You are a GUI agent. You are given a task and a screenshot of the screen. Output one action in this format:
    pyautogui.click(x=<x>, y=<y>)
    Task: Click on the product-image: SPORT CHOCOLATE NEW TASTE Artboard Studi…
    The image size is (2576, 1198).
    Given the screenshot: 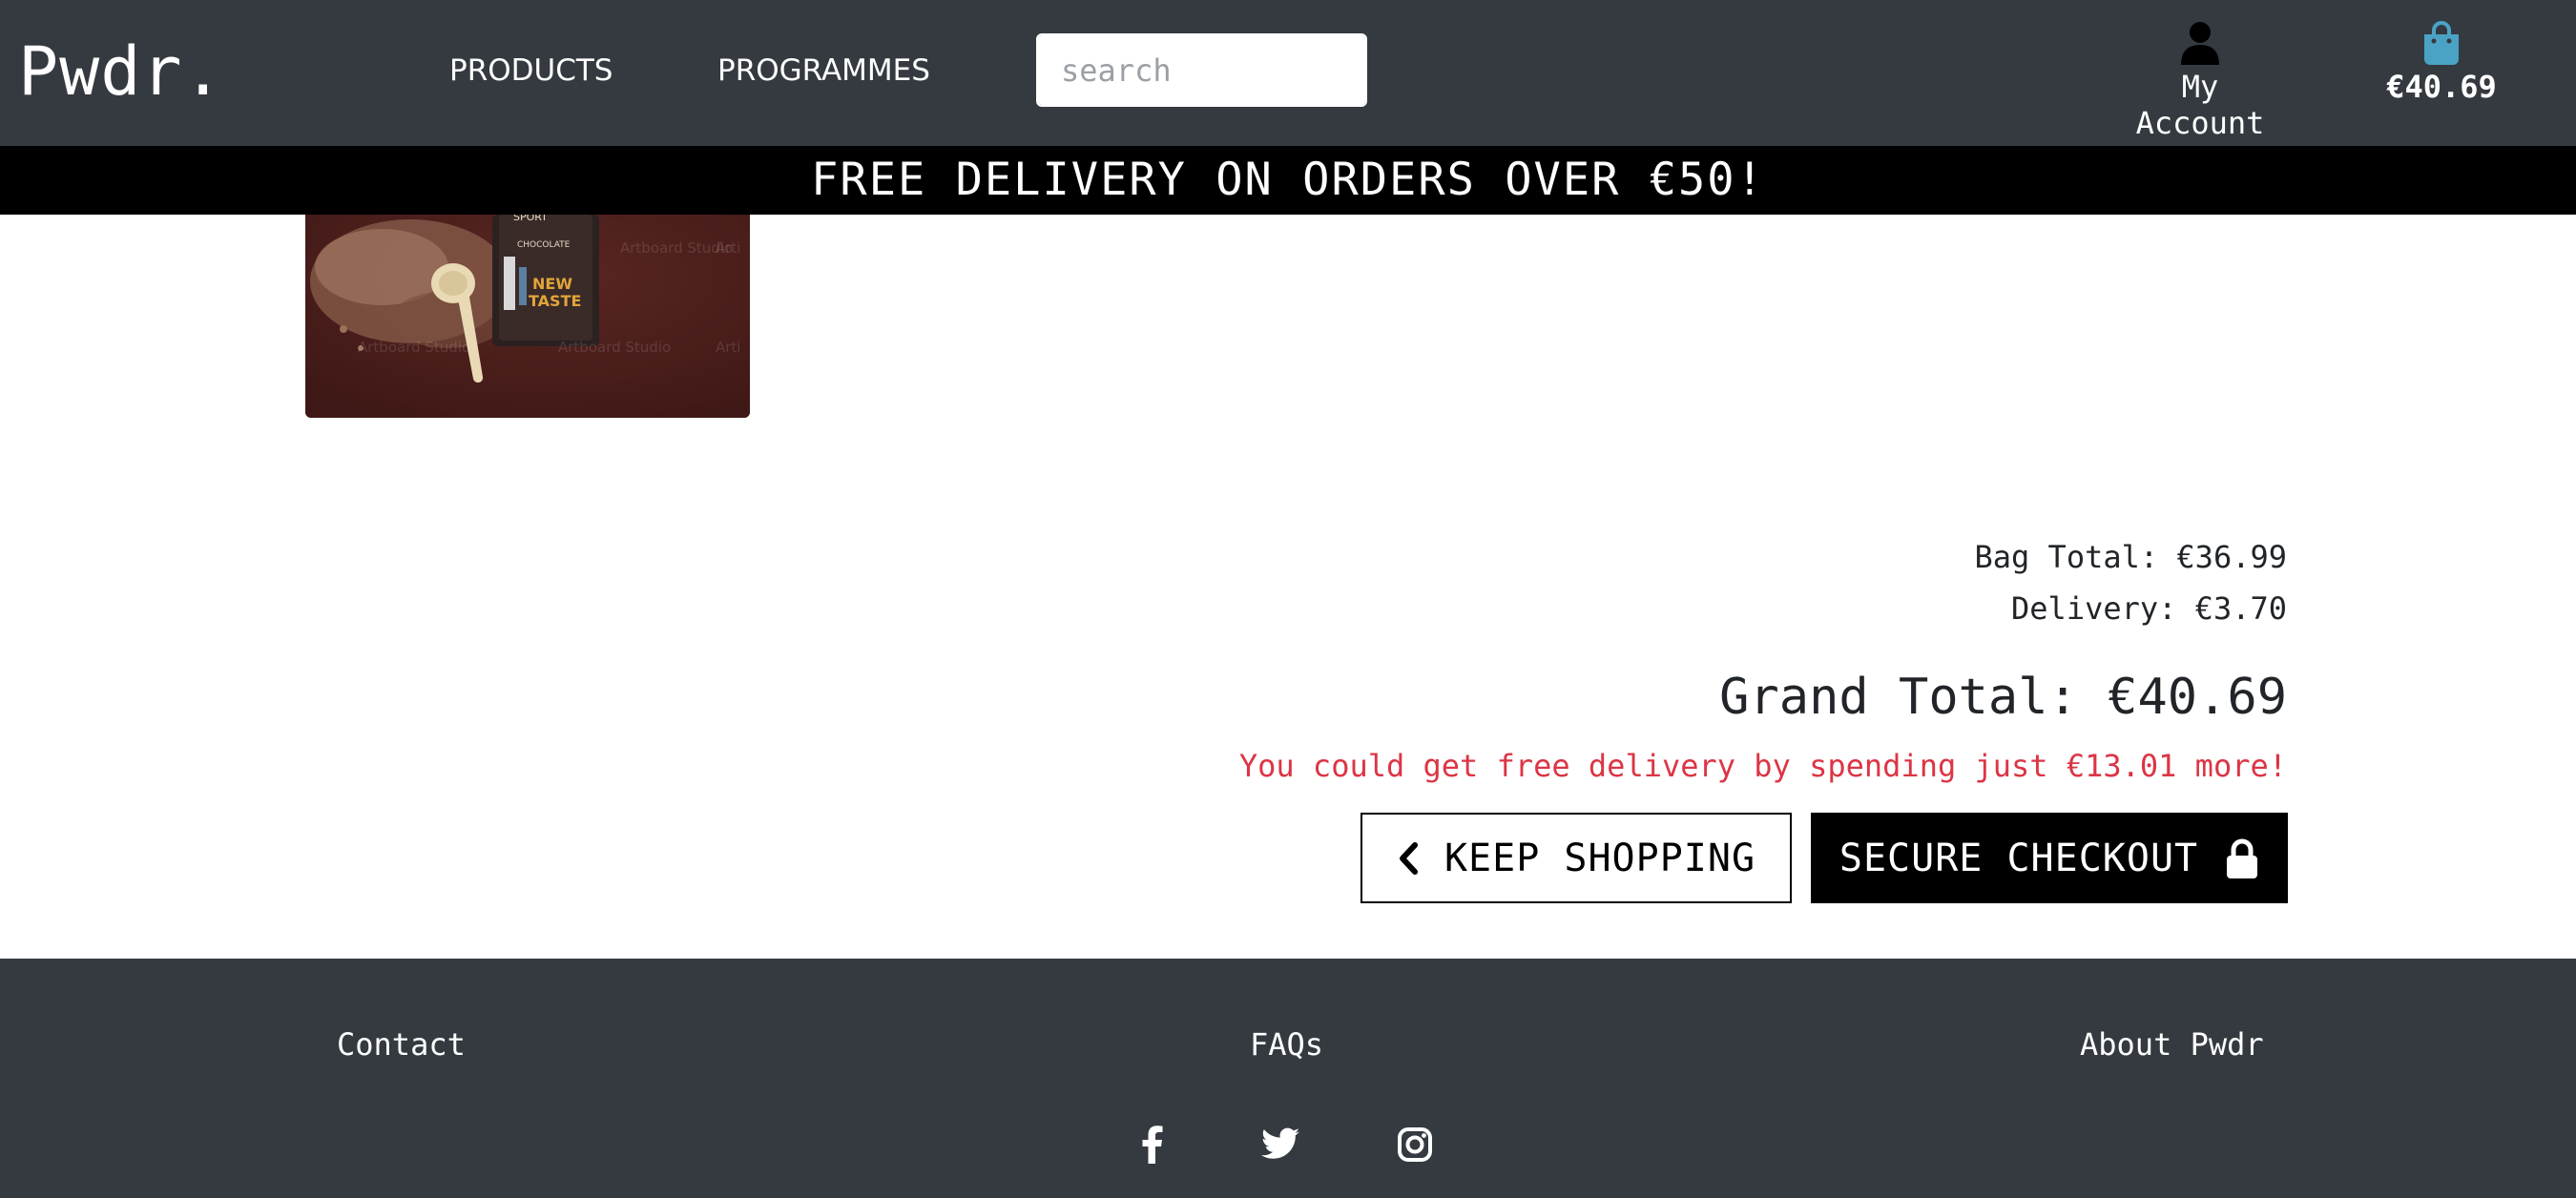 What is the action you would take?
    pyautogui.click(x=527, y=316)
    